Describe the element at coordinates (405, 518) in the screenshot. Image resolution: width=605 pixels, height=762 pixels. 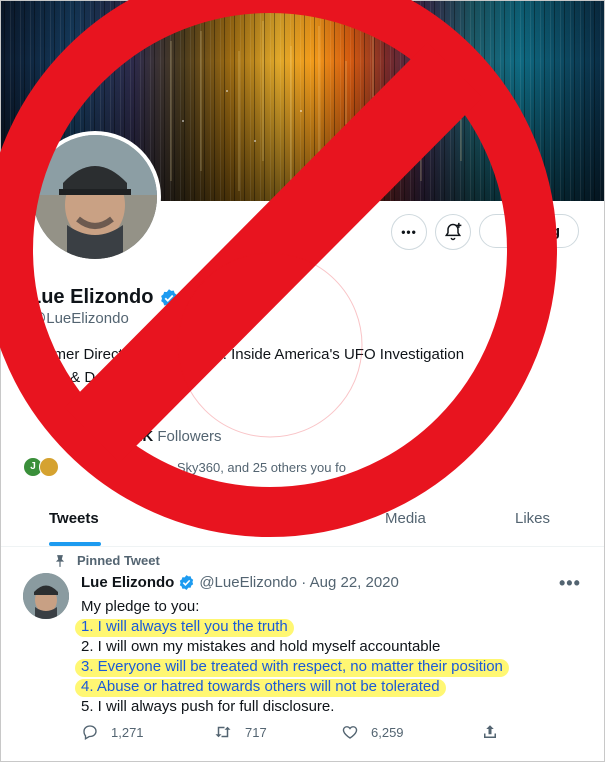
I see `tab-media: Media` at that location.